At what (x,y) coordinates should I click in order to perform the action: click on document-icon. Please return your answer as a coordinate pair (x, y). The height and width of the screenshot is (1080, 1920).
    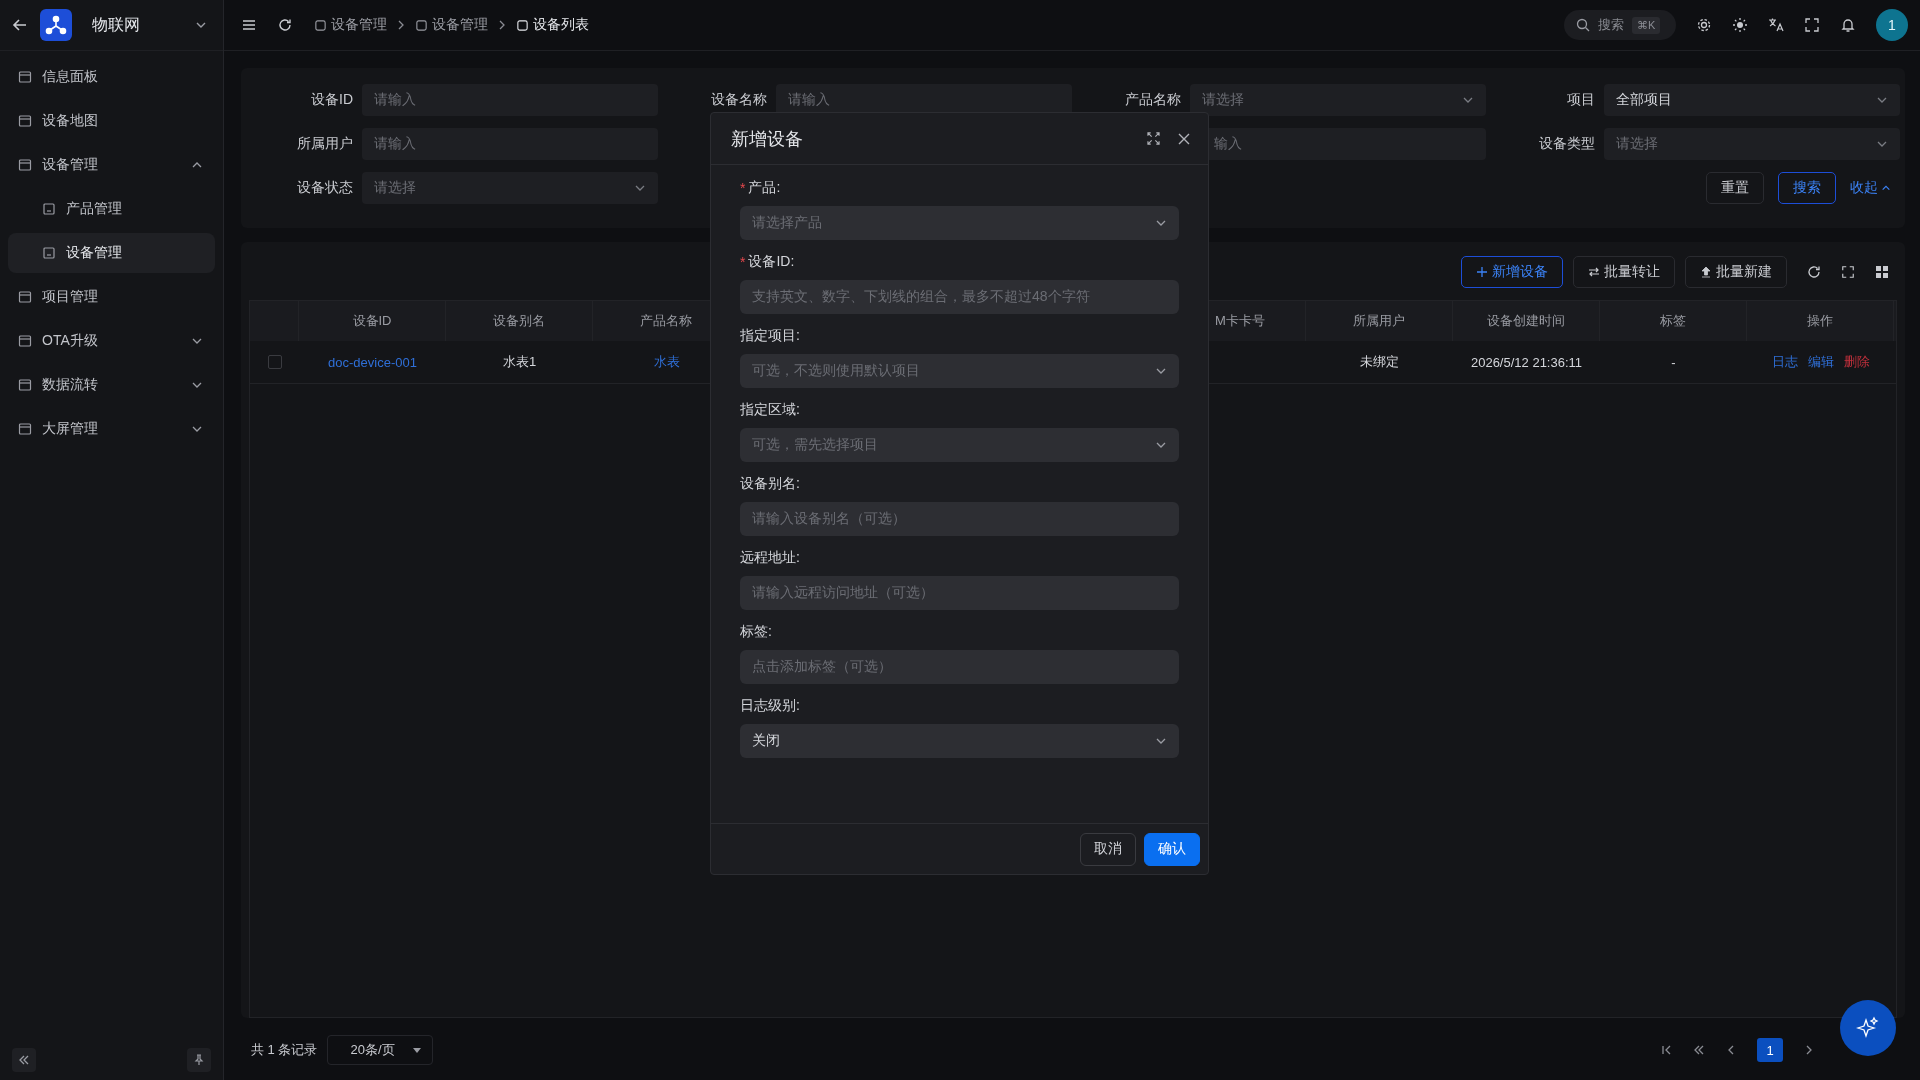
    Looking at the image, I should click on (49, 209).